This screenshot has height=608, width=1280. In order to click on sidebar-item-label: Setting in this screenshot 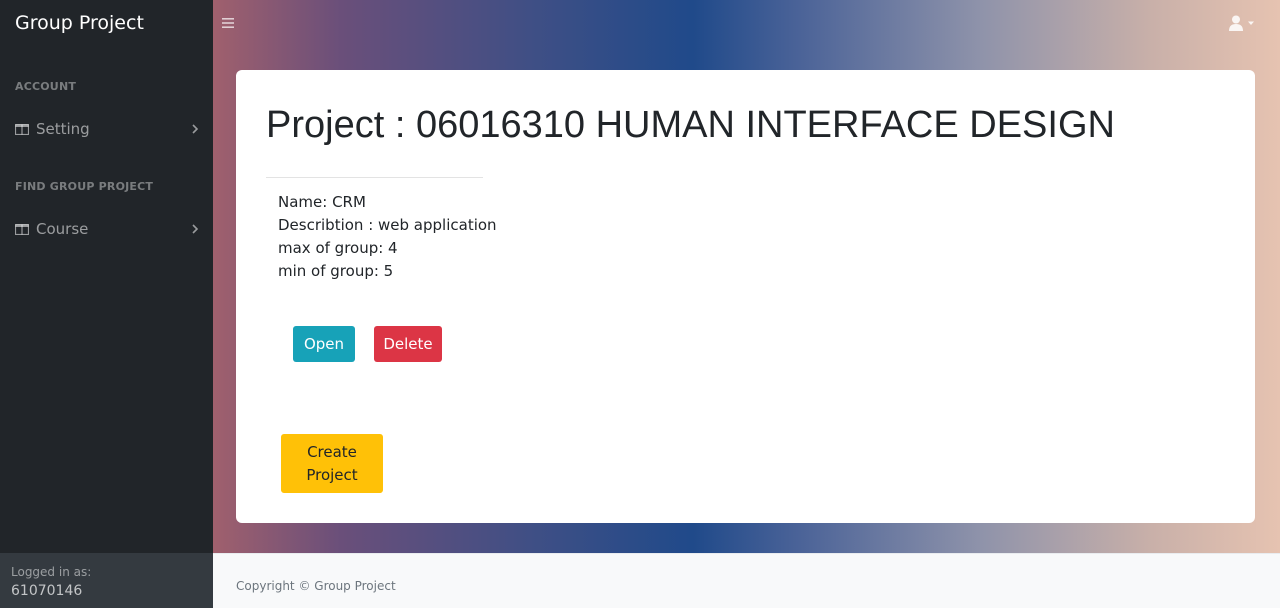, I will do `click(63, 129)`.